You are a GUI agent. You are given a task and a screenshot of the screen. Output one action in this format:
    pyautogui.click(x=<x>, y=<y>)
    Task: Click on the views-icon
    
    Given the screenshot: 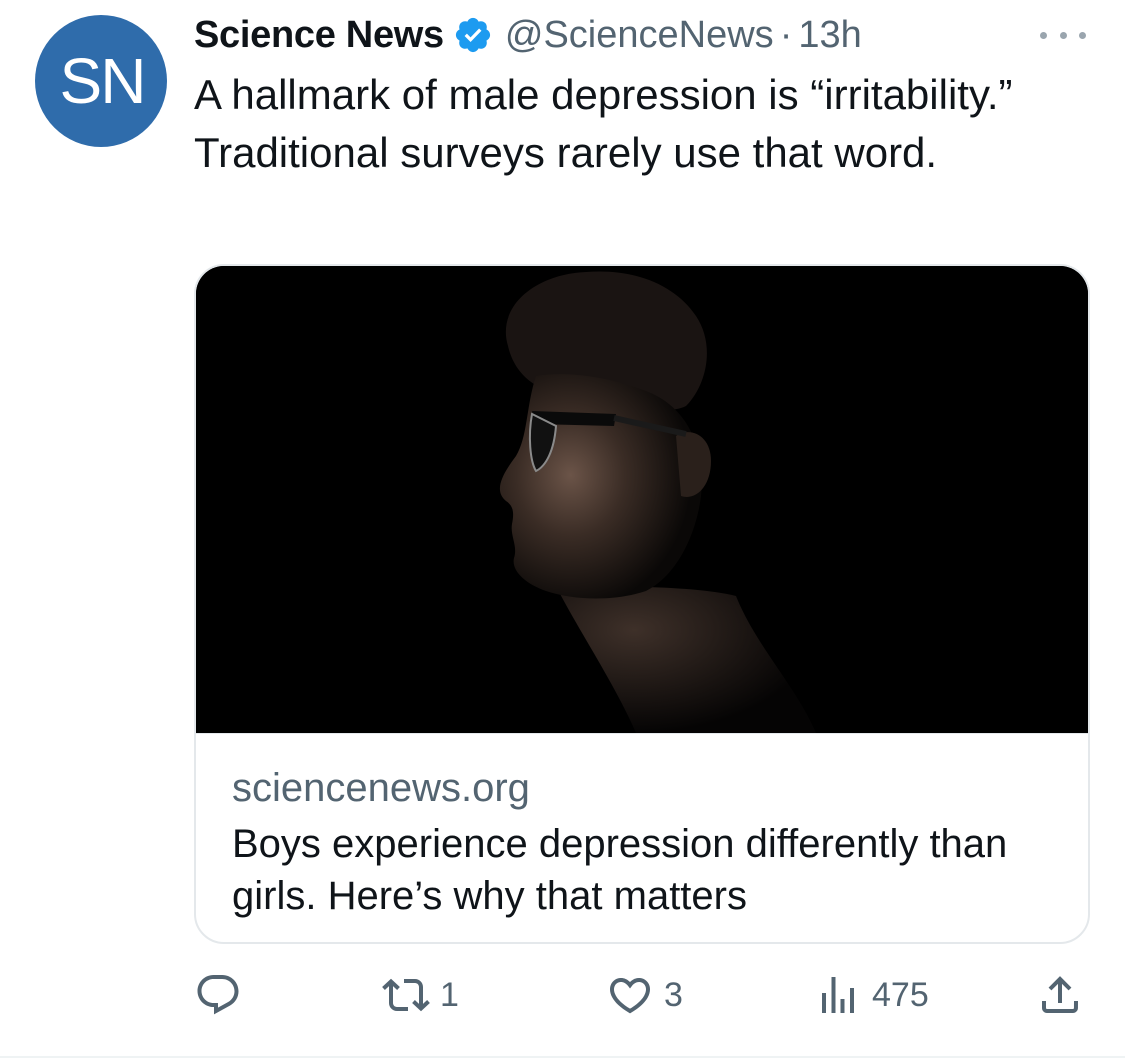 What is the action you would take?
    pyautogui.click(x=838, y=995)
    